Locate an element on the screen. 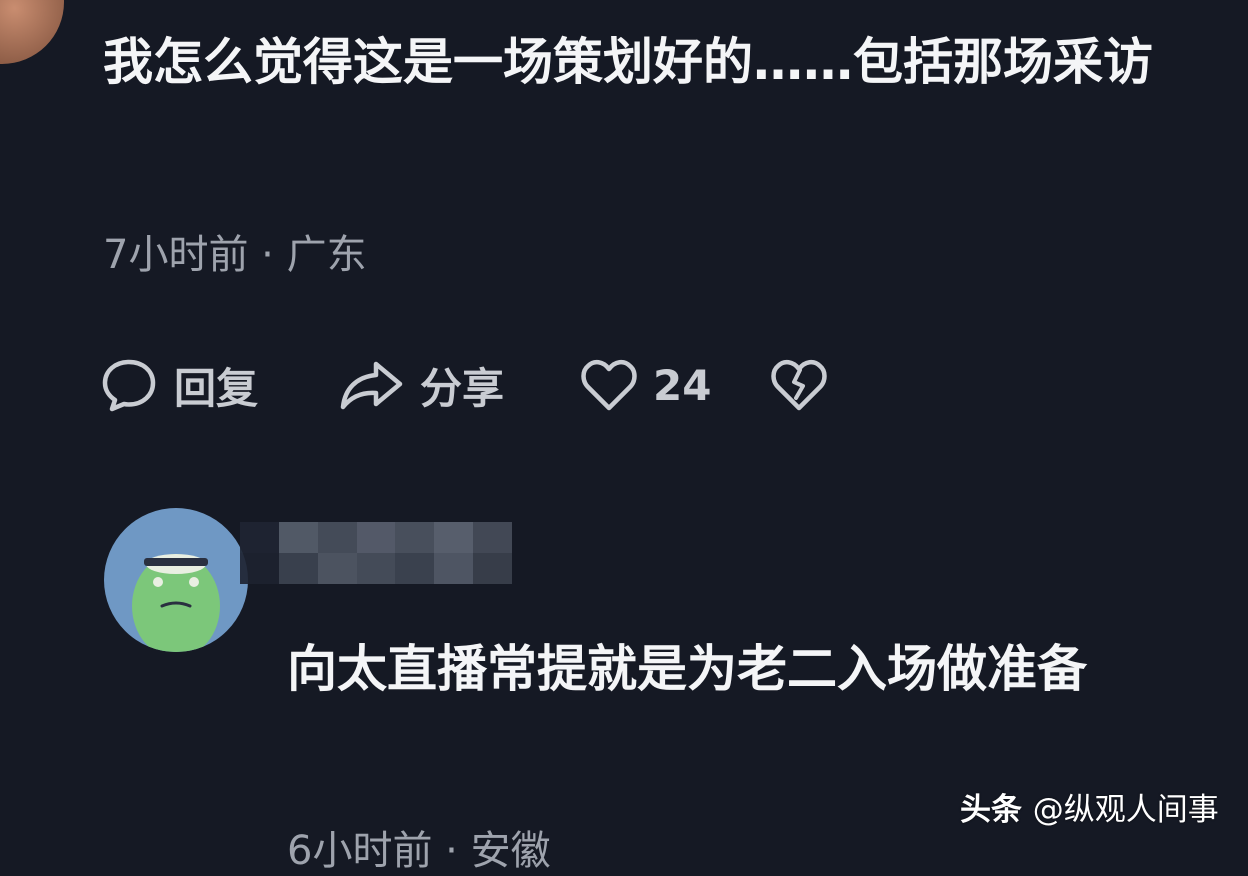 This screenshot has width=1248, height=876. frog-avatar-icon is located at coordinates (176, 603).